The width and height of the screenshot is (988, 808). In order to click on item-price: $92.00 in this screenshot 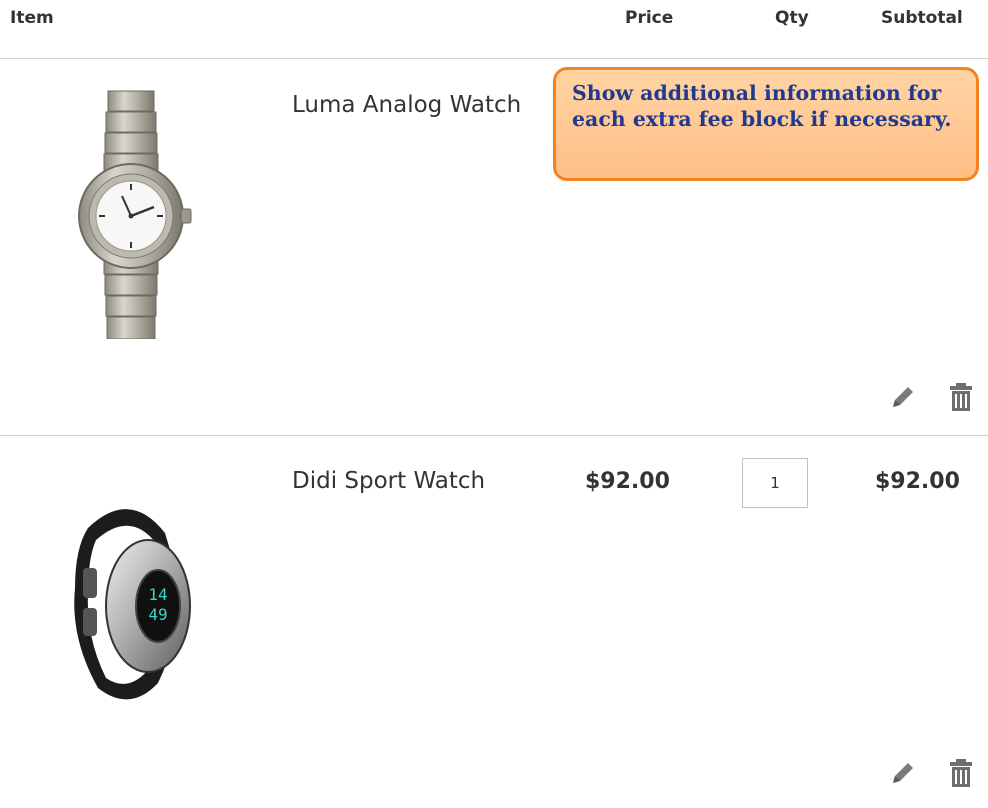, I will do `click(627, 481)`.